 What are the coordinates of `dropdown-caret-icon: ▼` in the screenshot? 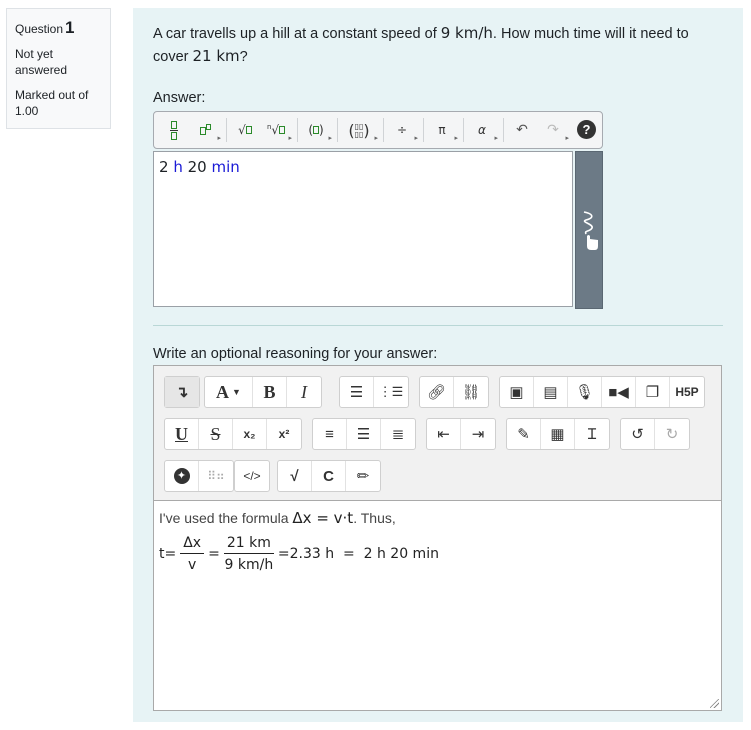 It's located at (236, 392).